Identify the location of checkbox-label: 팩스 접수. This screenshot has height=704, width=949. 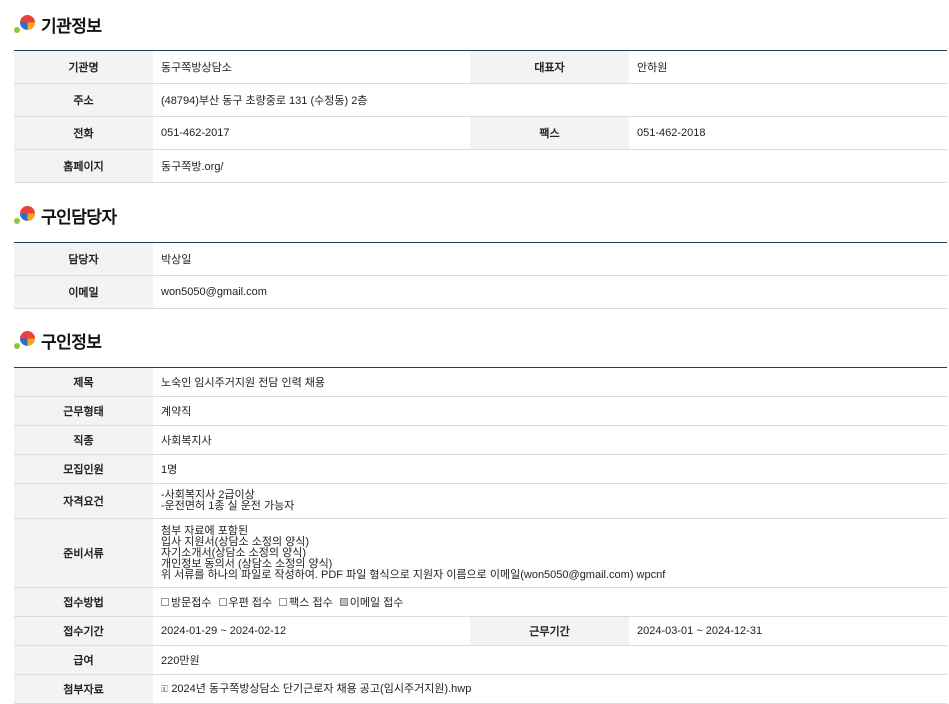
(311, 603).